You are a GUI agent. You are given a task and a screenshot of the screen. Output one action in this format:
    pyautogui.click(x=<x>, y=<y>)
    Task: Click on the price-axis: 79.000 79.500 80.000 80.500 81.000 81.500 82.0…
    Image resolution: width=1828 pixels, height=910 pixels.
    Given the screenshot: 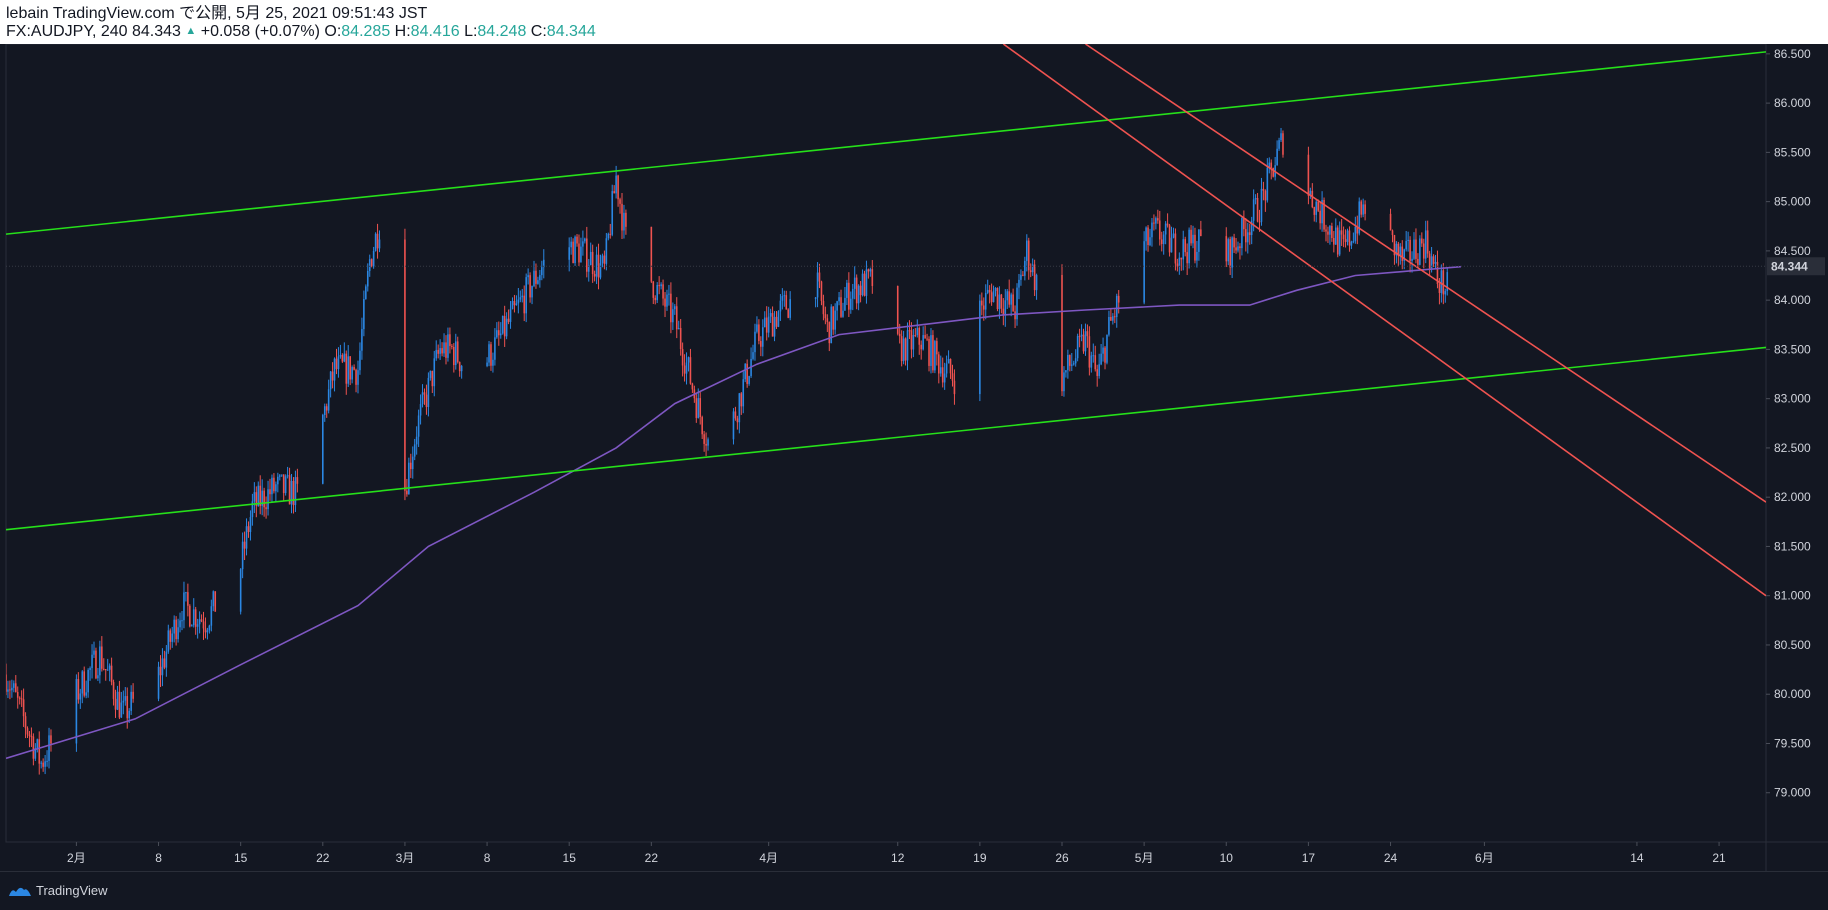 What is the action you would take?
    pyautogui.click(x=1788, y=423)
    